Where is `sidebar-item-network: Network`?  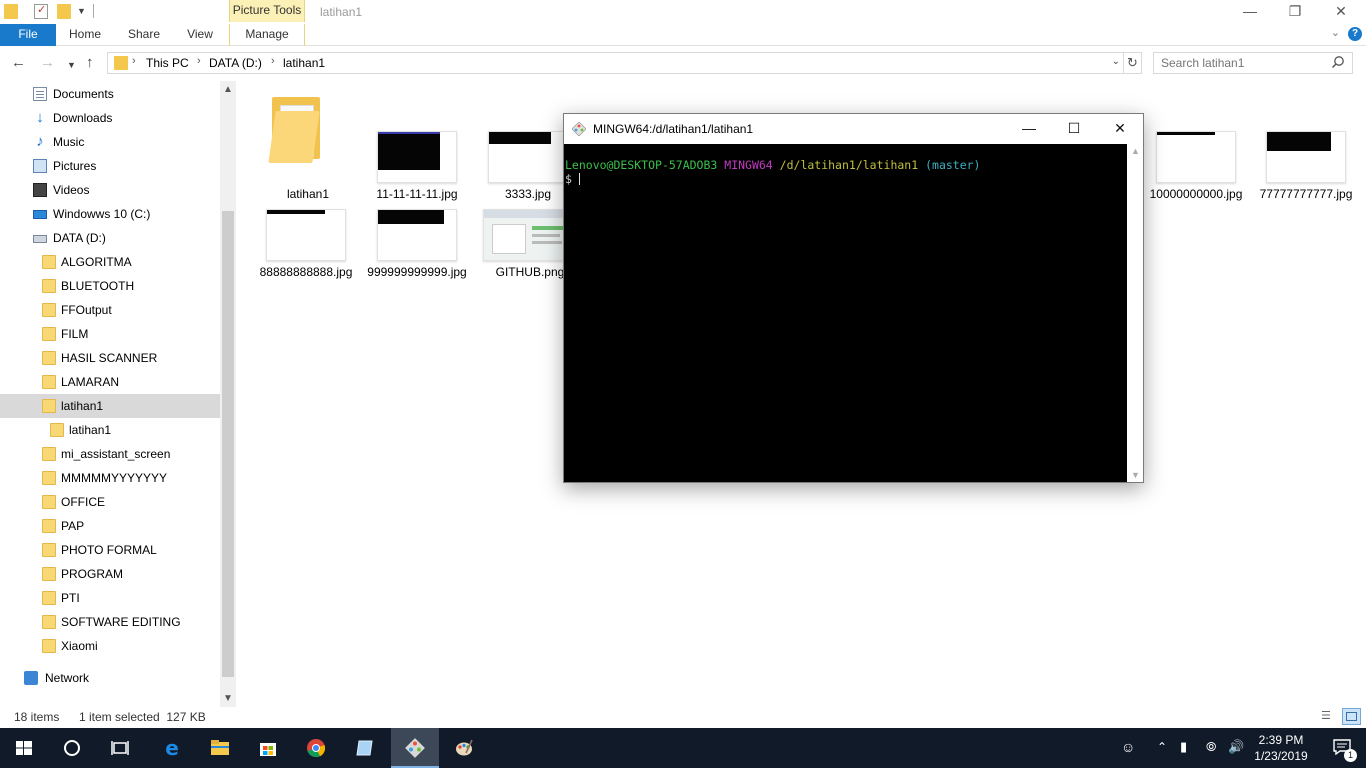 sidebar-item-network: Network is located at coordinates (110, 678).